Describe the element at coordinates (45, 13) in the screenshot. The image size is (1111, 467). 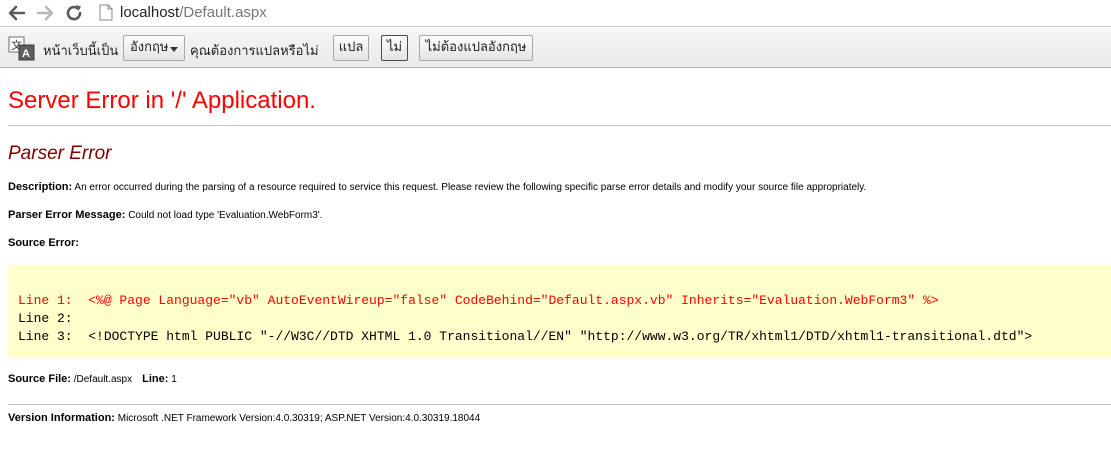
I see `forward-arrow-icon` at that location.